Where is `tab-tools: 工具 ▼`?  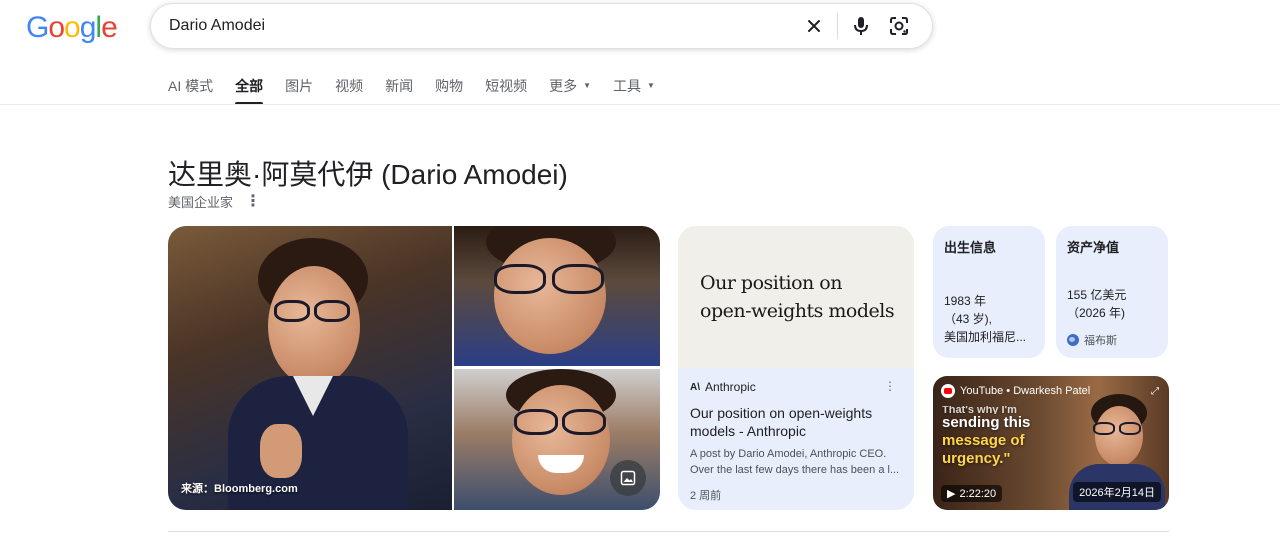
tab-tools: 工具 ▼ is located at coordinates (634, 90).